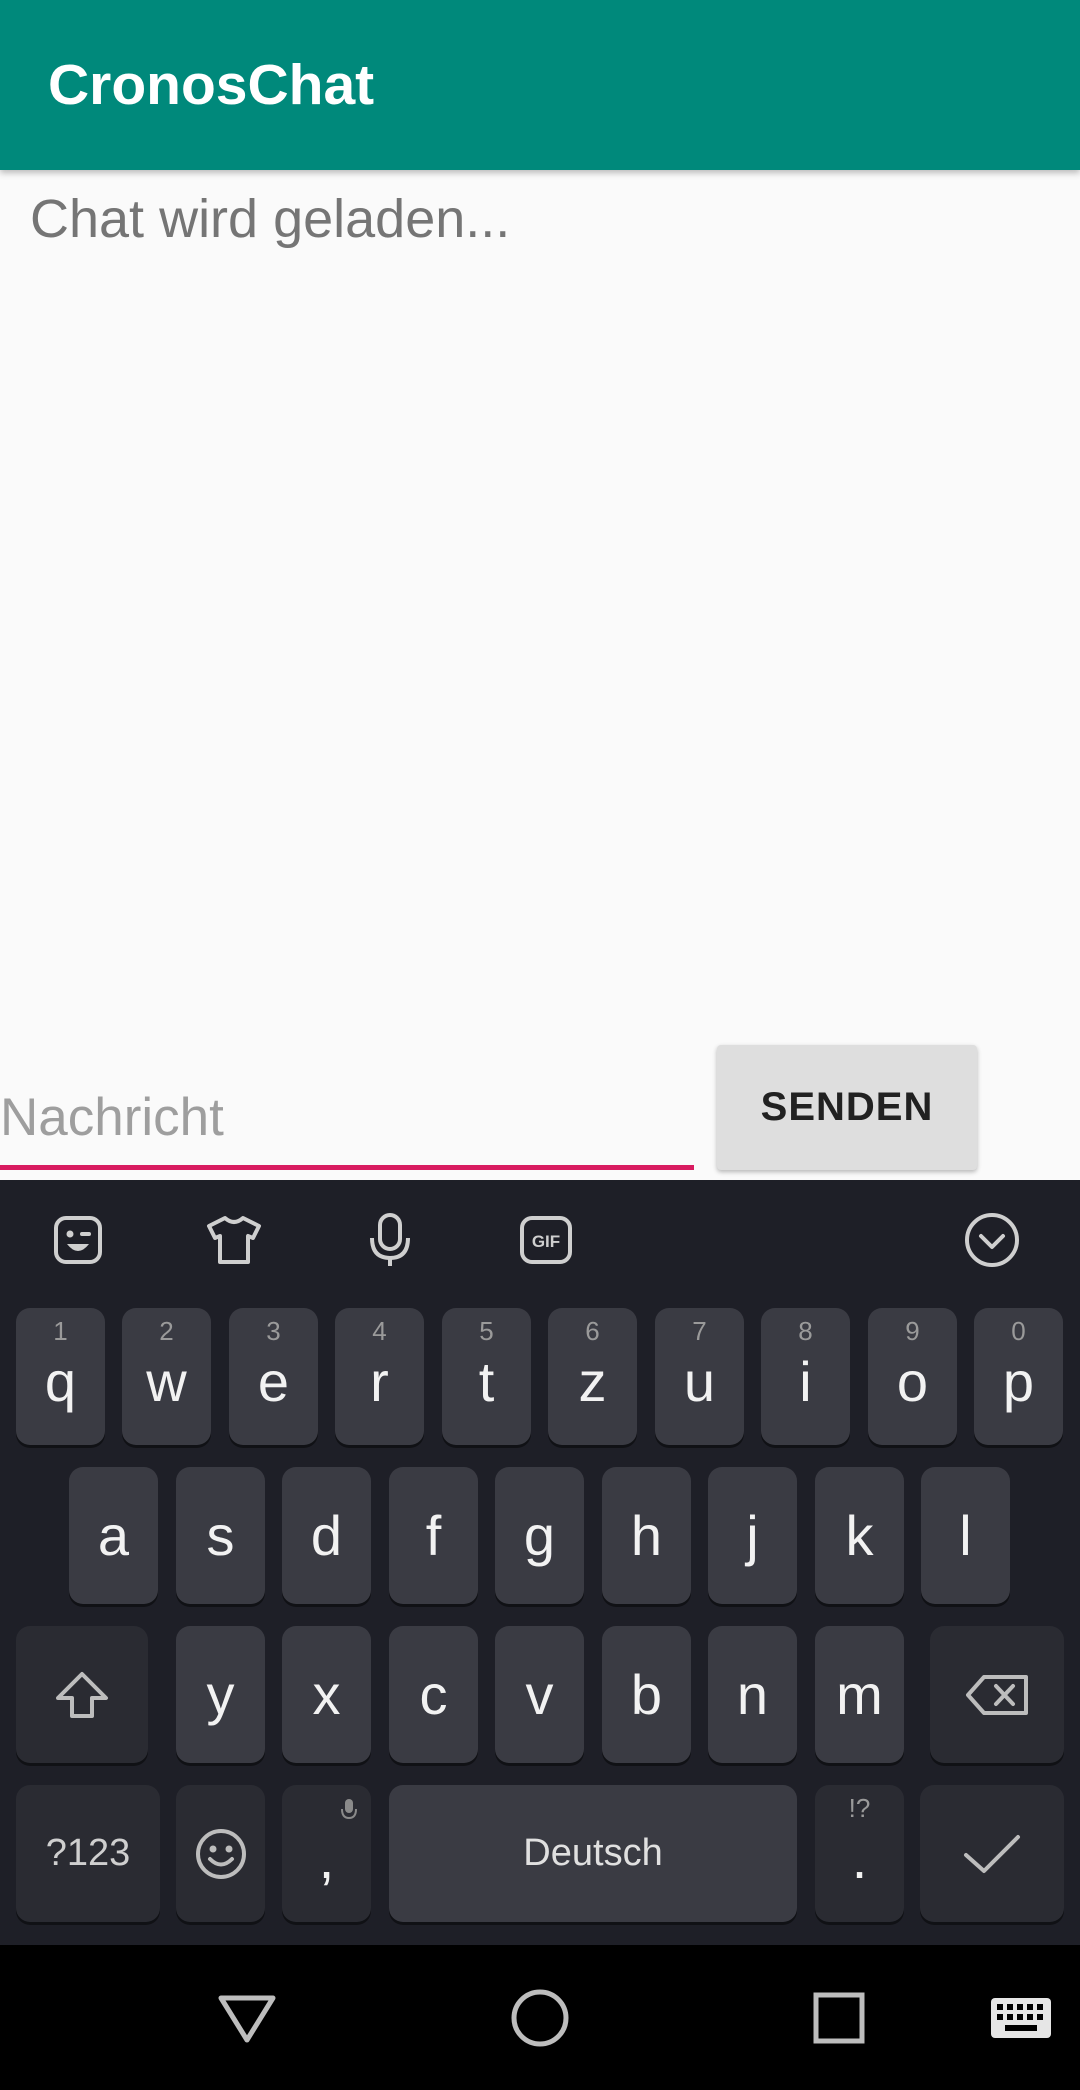  I want to click on key-k: k, so click(859, 1535).